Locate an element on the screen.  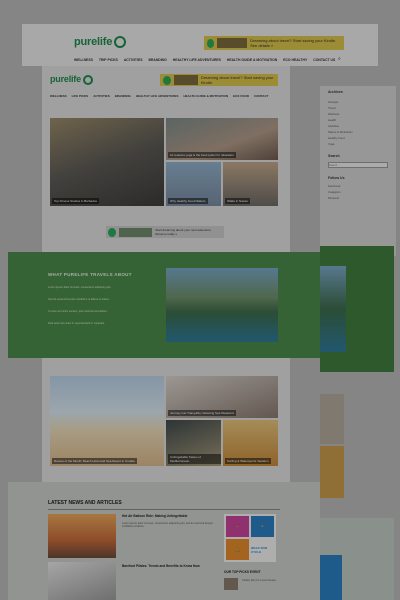
sidebar-item: Yoga is located at coordinates (331, 144).